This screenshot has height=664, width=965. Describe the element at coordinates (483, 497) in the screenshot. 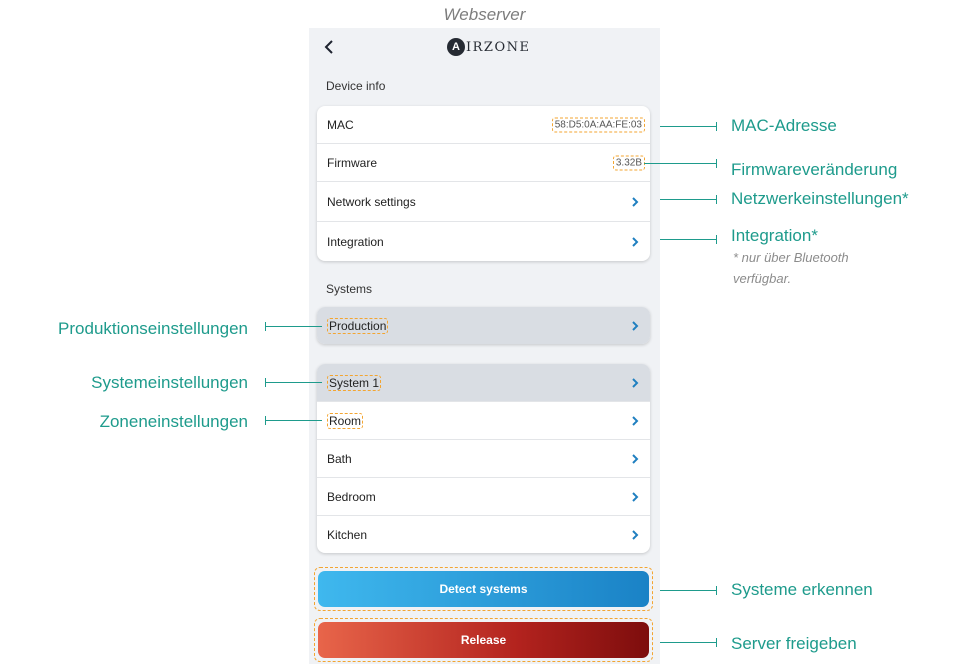

I see `zone-row-bedroom: Bedroom` at that location.